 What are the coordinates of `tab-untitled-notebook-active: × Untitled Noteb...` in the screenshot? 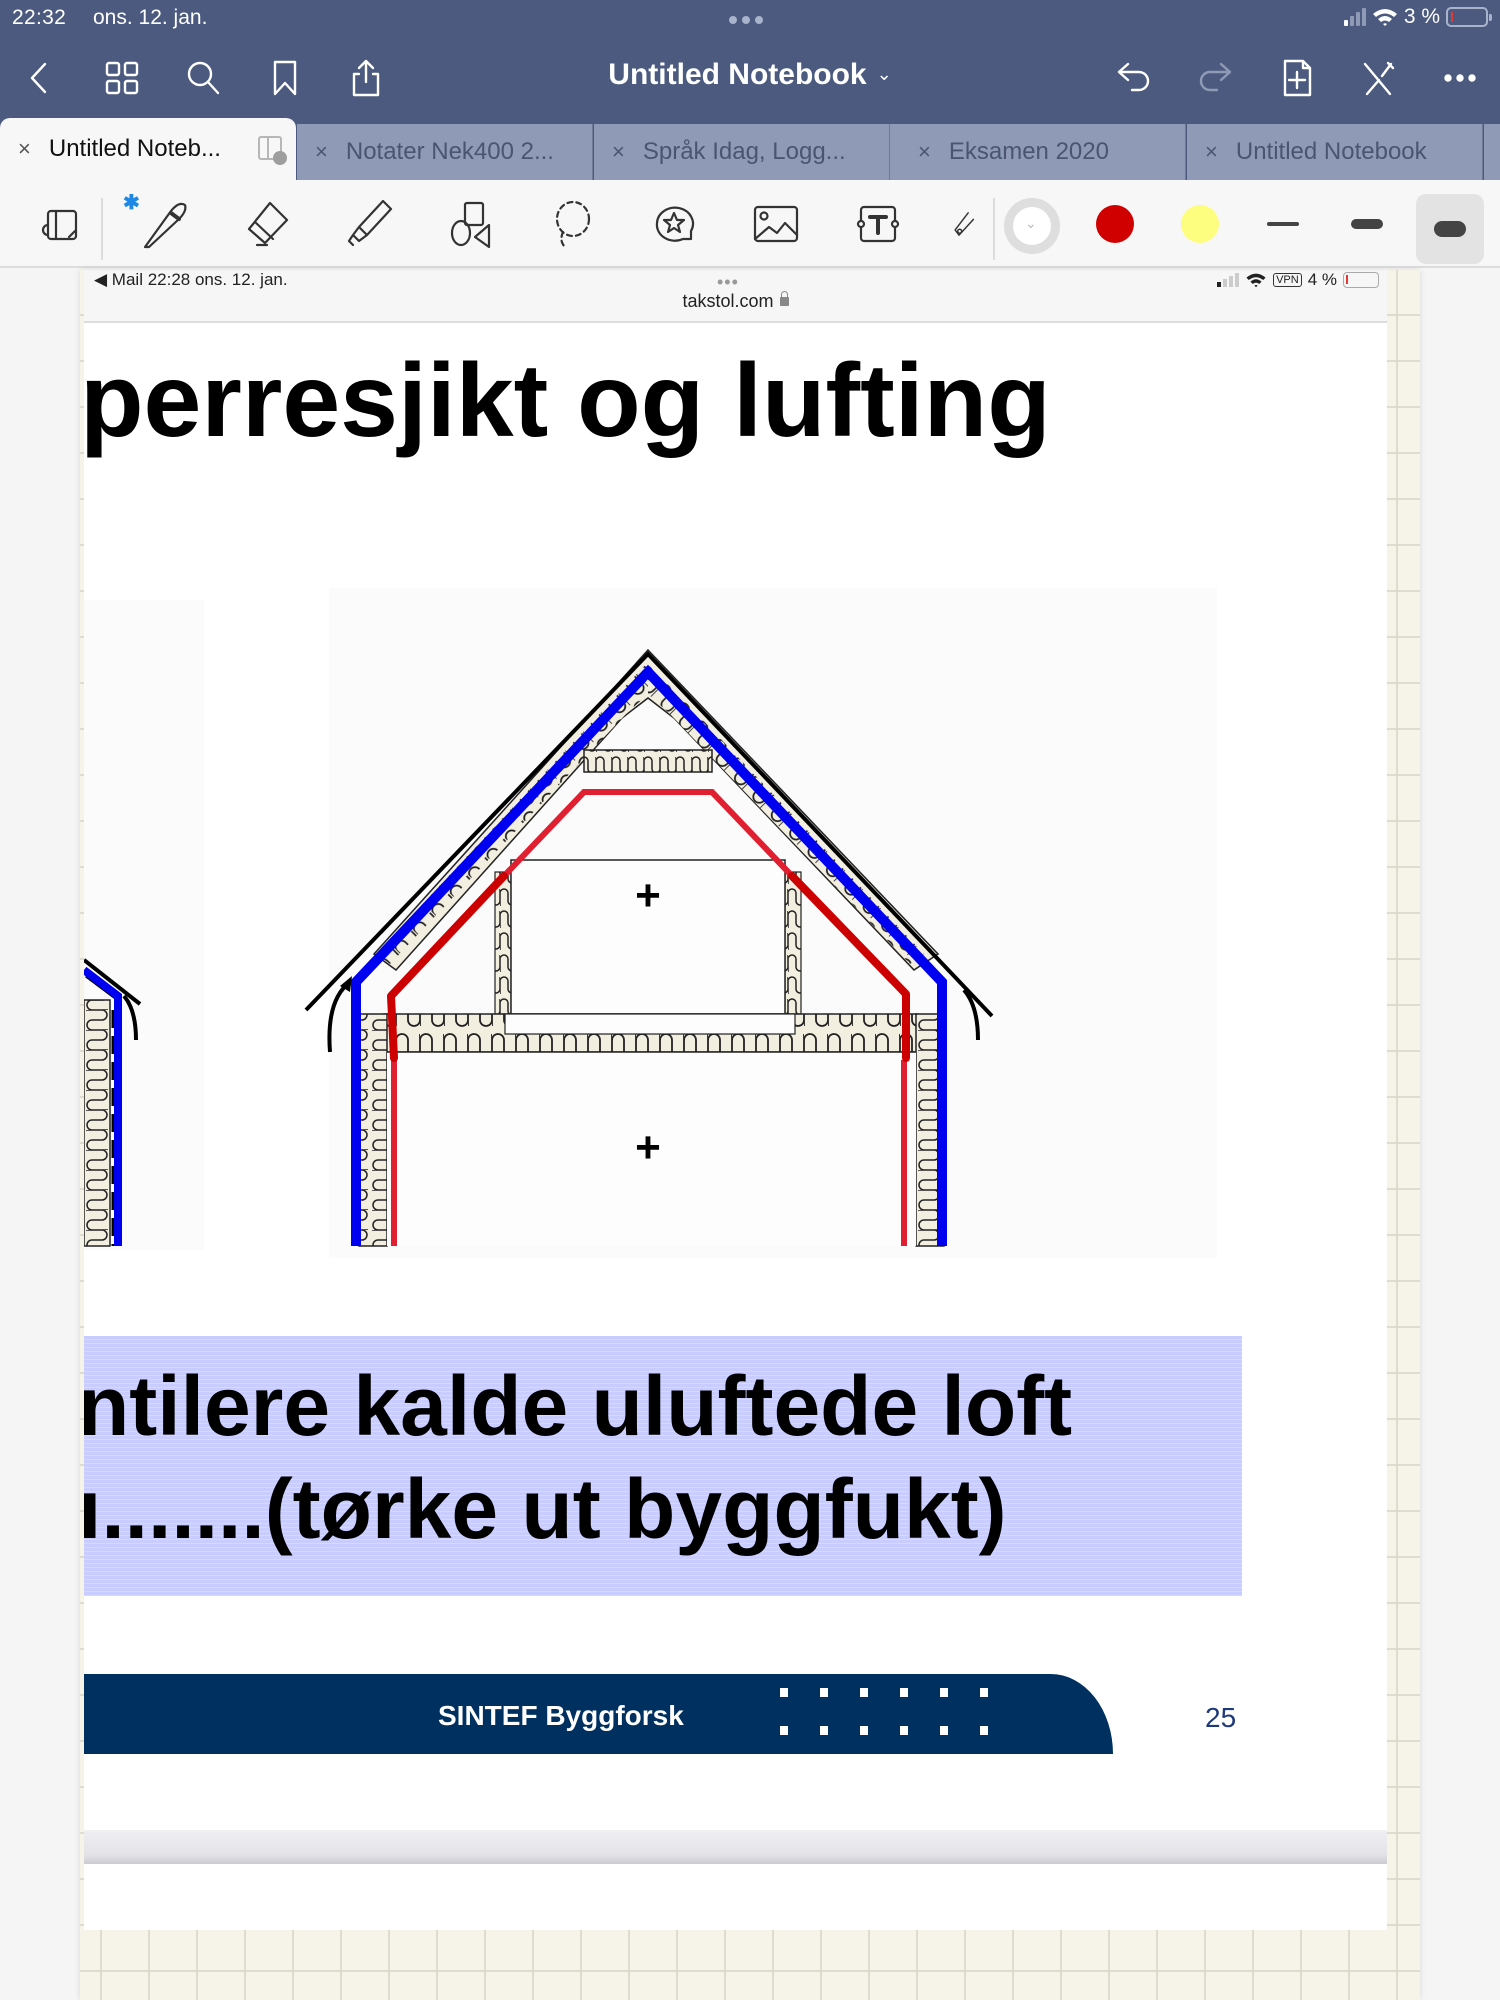 It's located at (148, 149).